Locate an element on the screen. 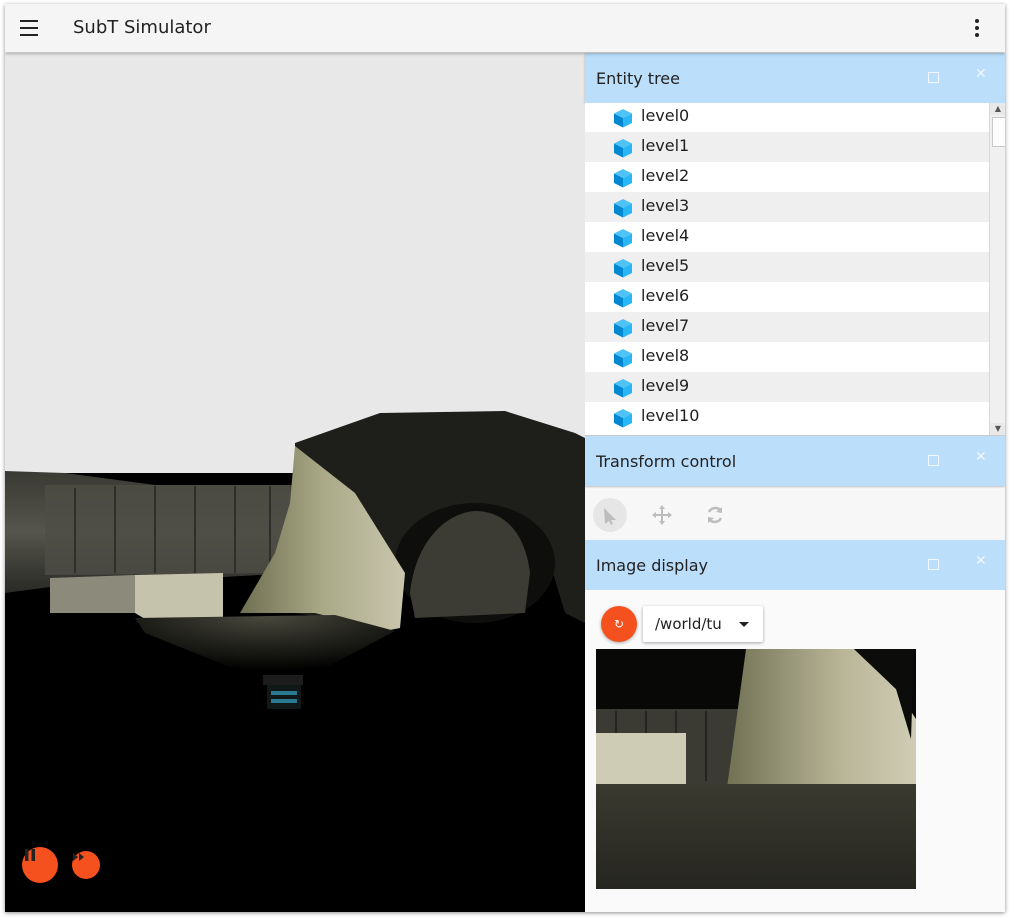  transform-control-toolbar is located at coordinates (795, 514).